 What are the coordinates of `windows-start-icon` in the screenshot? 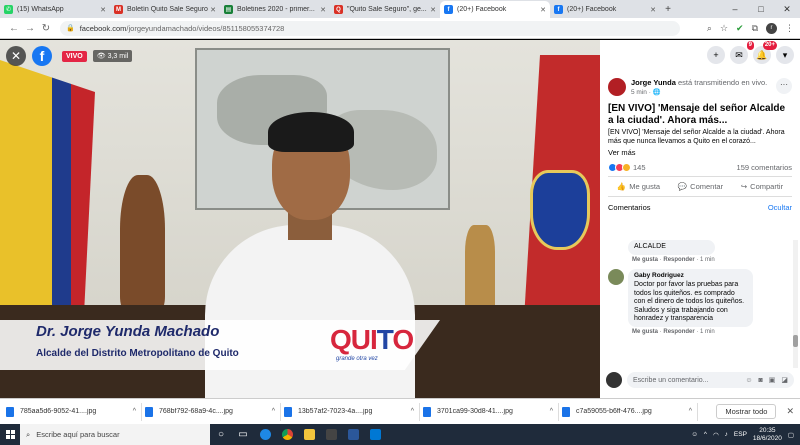 It's located at (10, 434).